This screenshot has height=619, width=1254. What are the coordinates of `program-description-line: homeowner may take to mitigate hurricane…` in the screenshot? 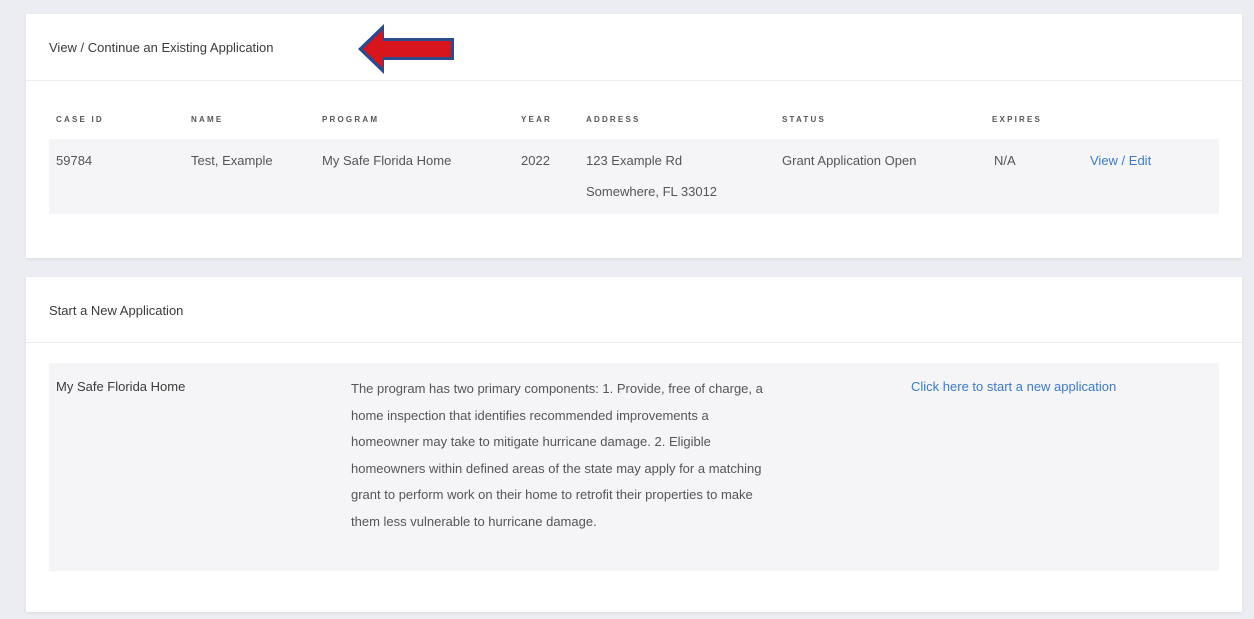 It's located at (531, 442).